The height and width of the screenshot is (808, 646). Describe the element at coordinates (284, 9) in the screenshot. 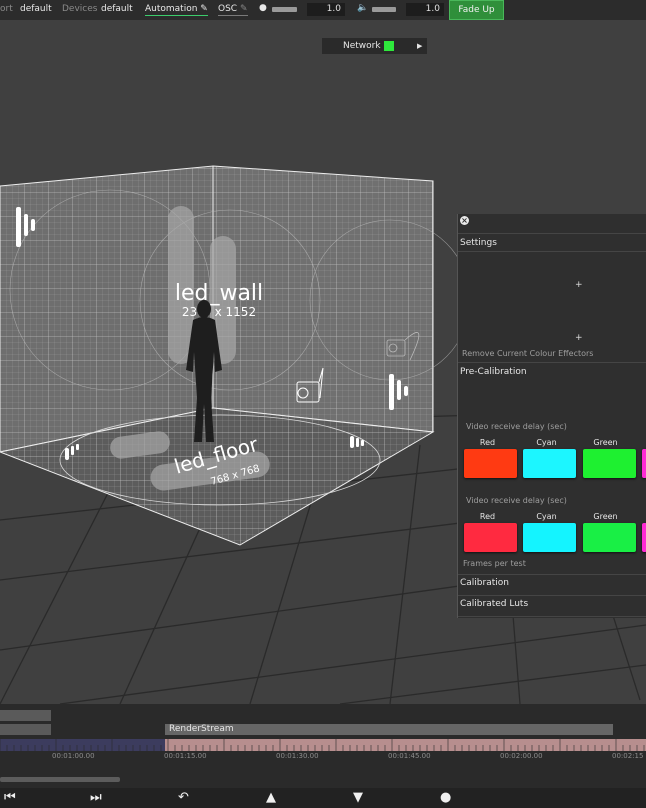

I see `brightness-slider` at that location.